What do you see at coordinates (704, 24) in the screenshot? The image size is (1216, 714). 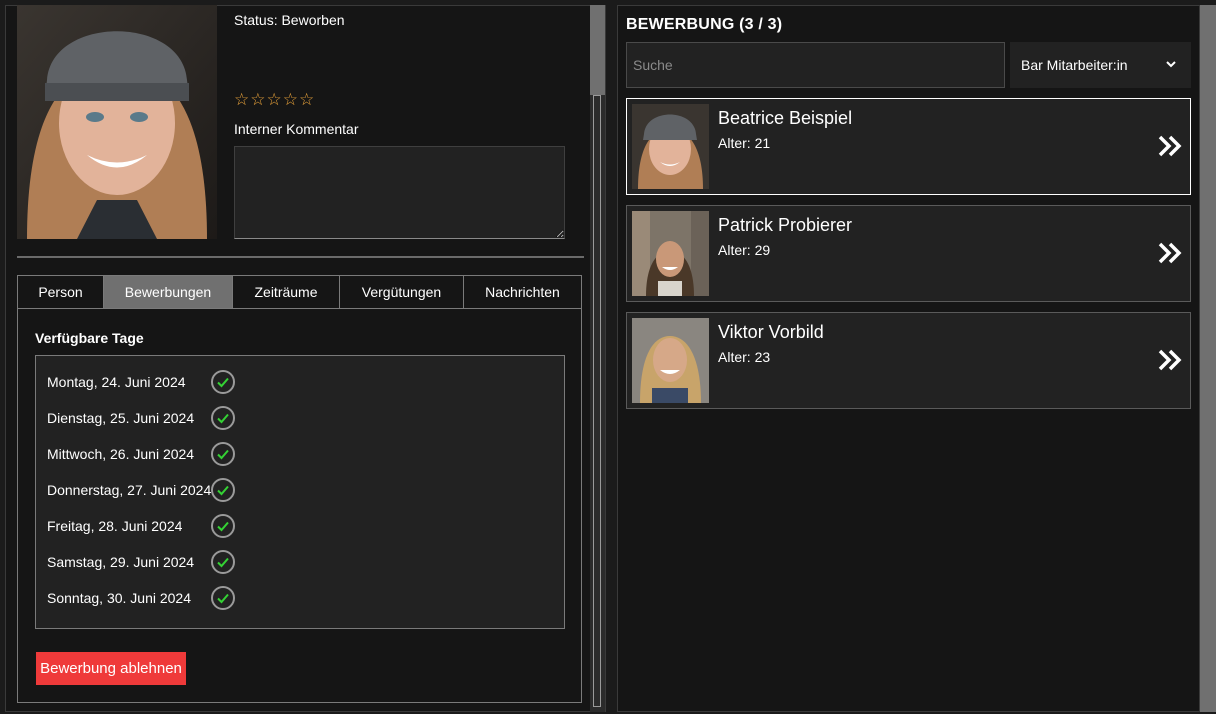 I see `page-title: BEWERBUNG (3 / 3)` at bounding box center [704, 24].